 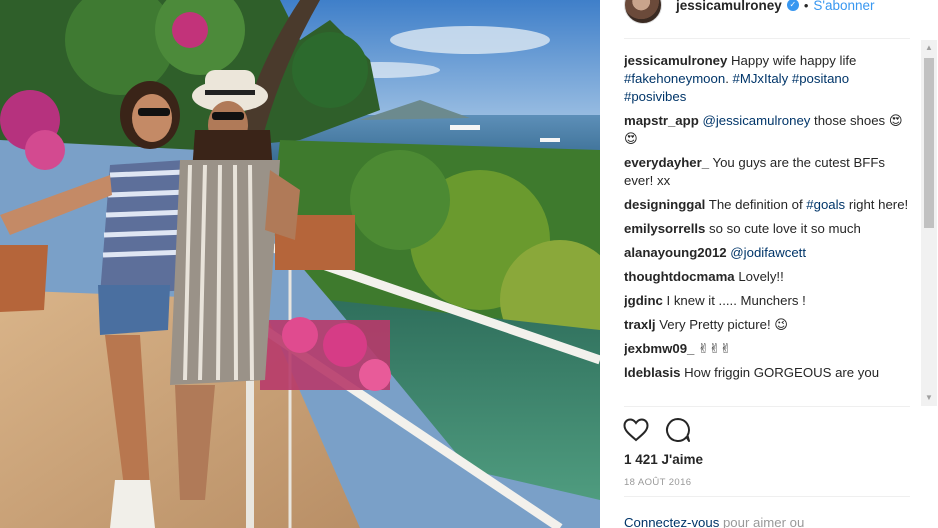 I want to click on comment-username: jgdinc, so click(x=643, y=300).